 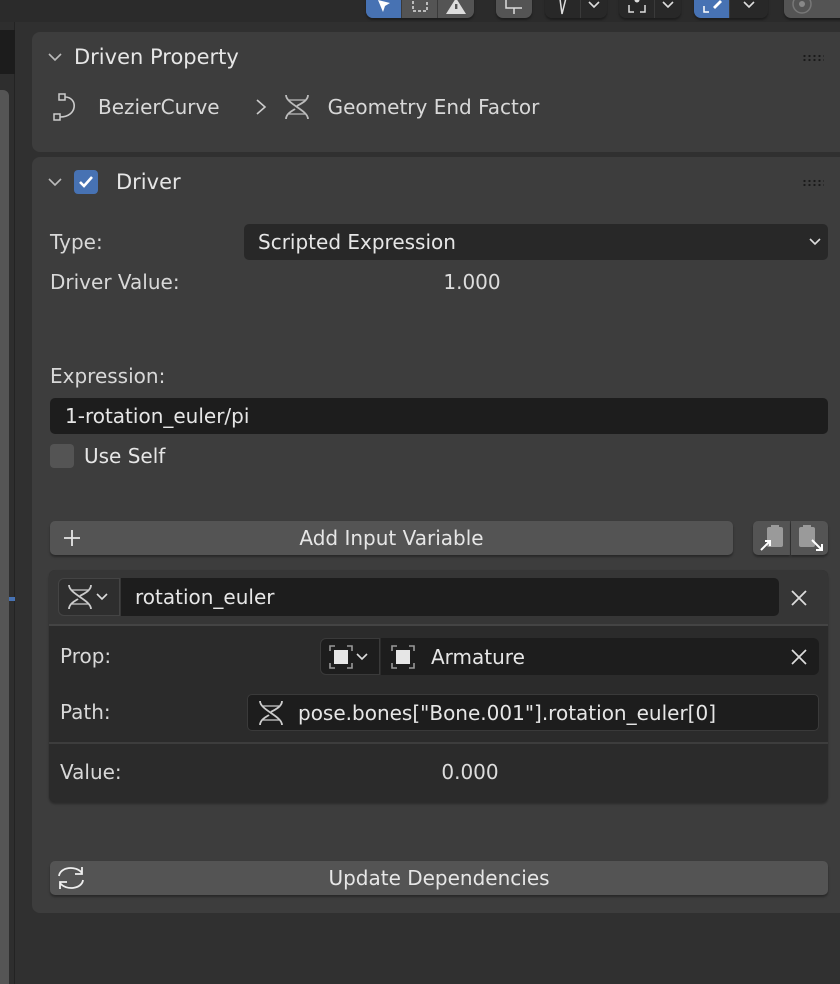 I want to click on snap-toggle, so click(x=712, y=9).